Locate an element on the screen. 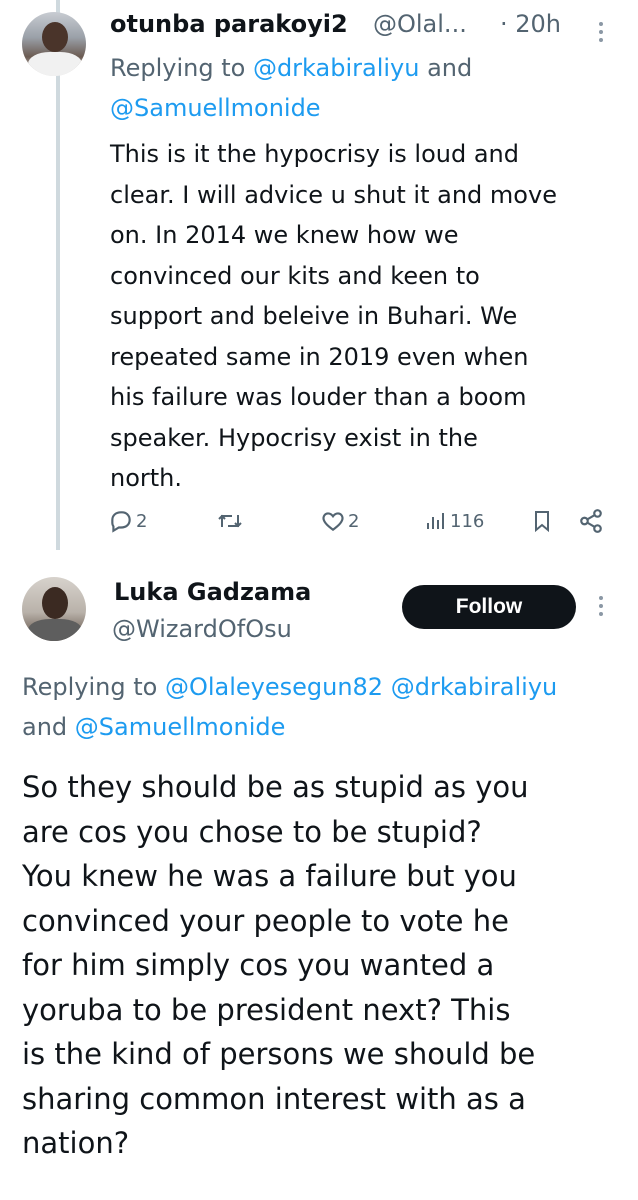 The width and height of the screenshot is (638, 1200). reply-icon is located at coordinates (121, 522).